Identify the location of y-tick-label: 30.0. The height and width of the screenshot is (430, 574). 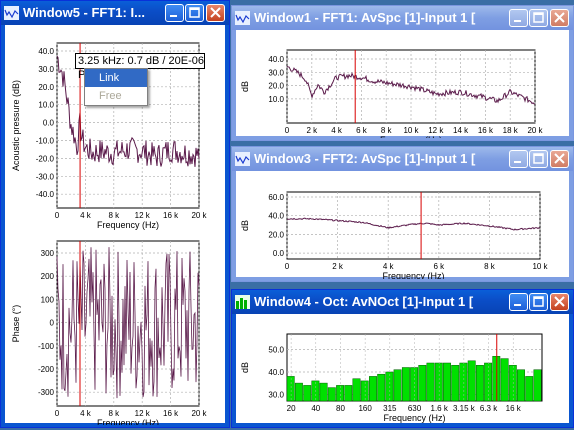
(276, 394).